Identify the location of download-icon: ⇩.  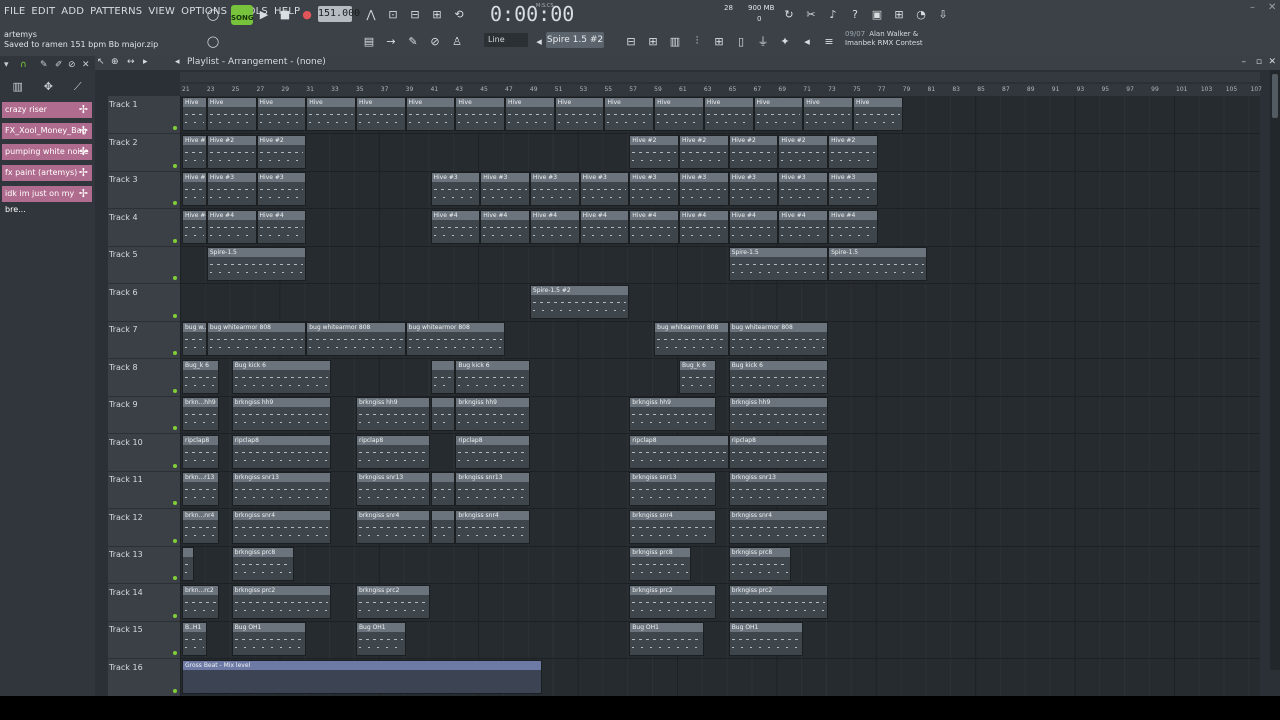
(943, 14).